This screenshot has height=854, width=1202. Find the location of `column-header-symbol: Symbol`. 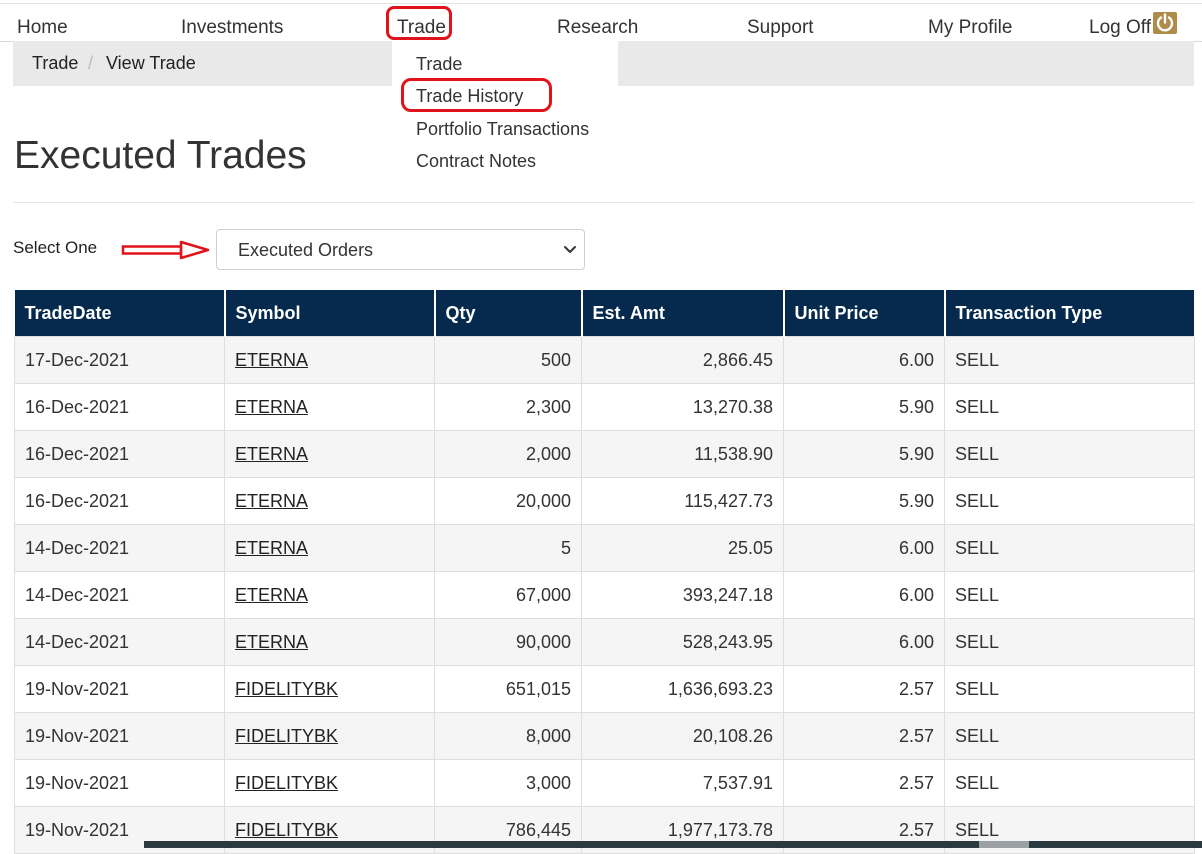

column-header-symbol: Symbol is located at coordinates (330, 313).